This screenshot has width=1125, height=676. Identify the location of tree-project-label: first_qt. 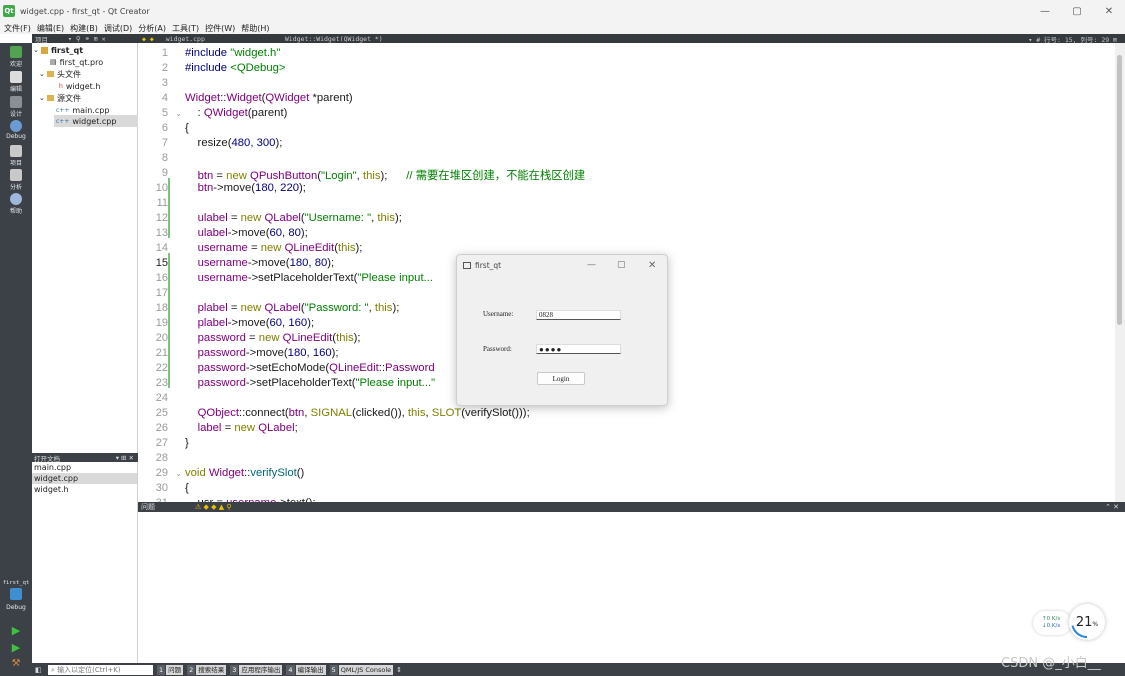
(67, 50).